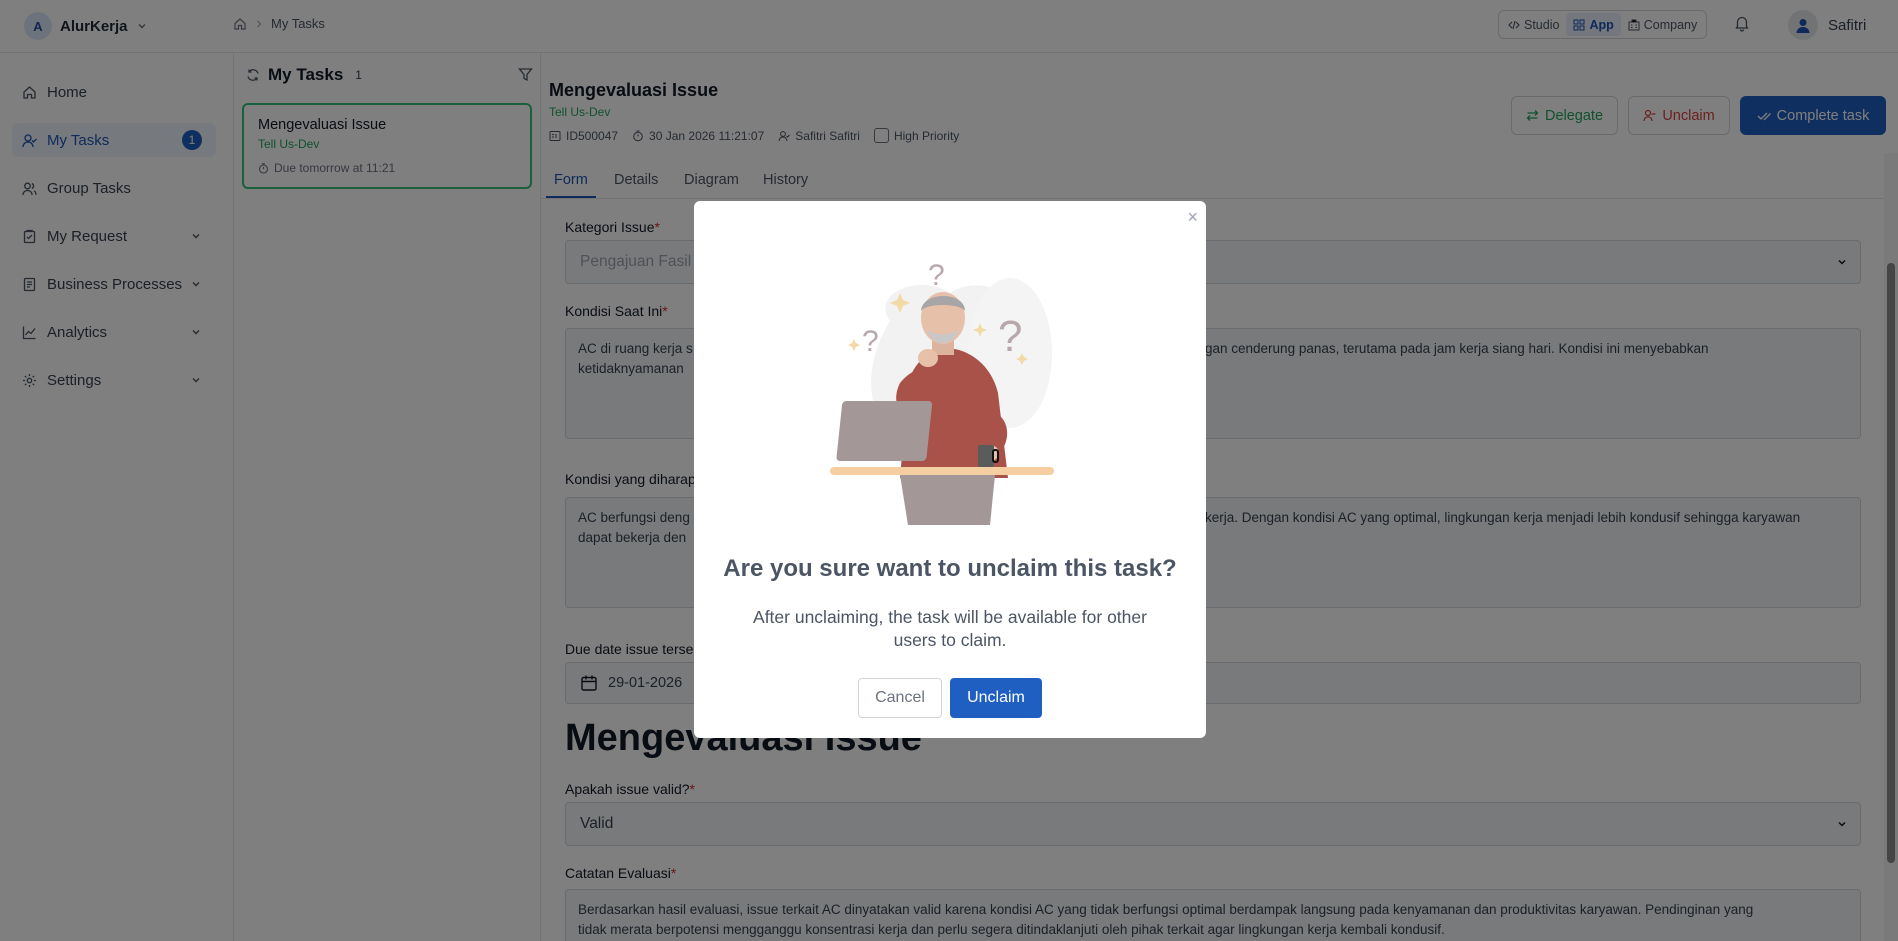  What do you see at coordinates (900, 698) in the screenshot?
I see `cancel-button: Cancel` at bounding box center [900, 698].